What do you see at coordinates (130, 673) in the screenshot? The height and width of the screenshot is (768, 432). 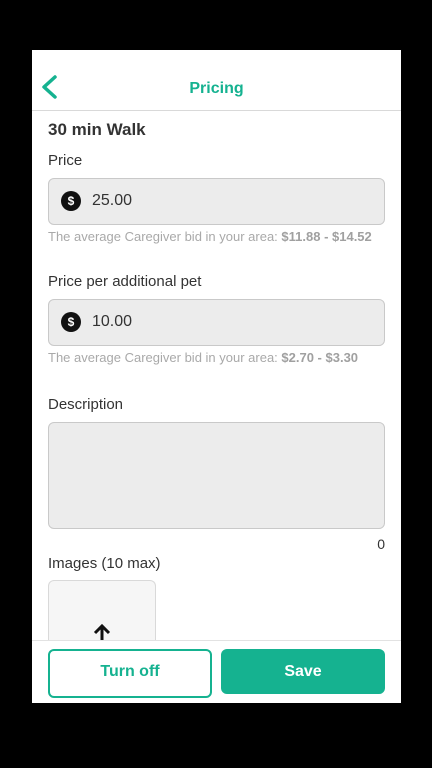 I see `turn-off-button: Turn off` at bounding box center [130, 673].